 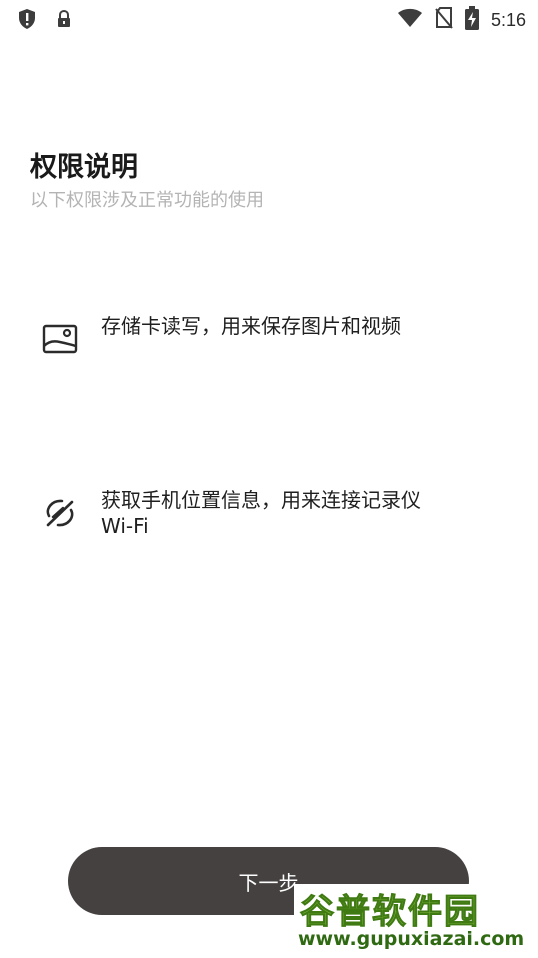 I want to click on watermark-title: 谷普软件园, so click(x=390, y=912).